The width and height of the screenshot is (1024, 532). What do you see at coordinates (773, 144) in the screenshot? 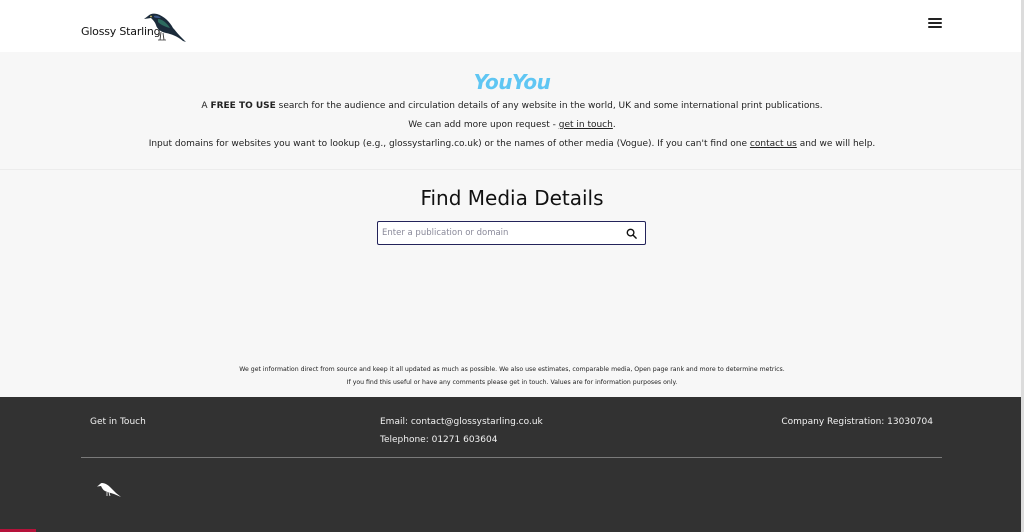
I see `contact-us-link: contact us` at bounding box center [773, 144].